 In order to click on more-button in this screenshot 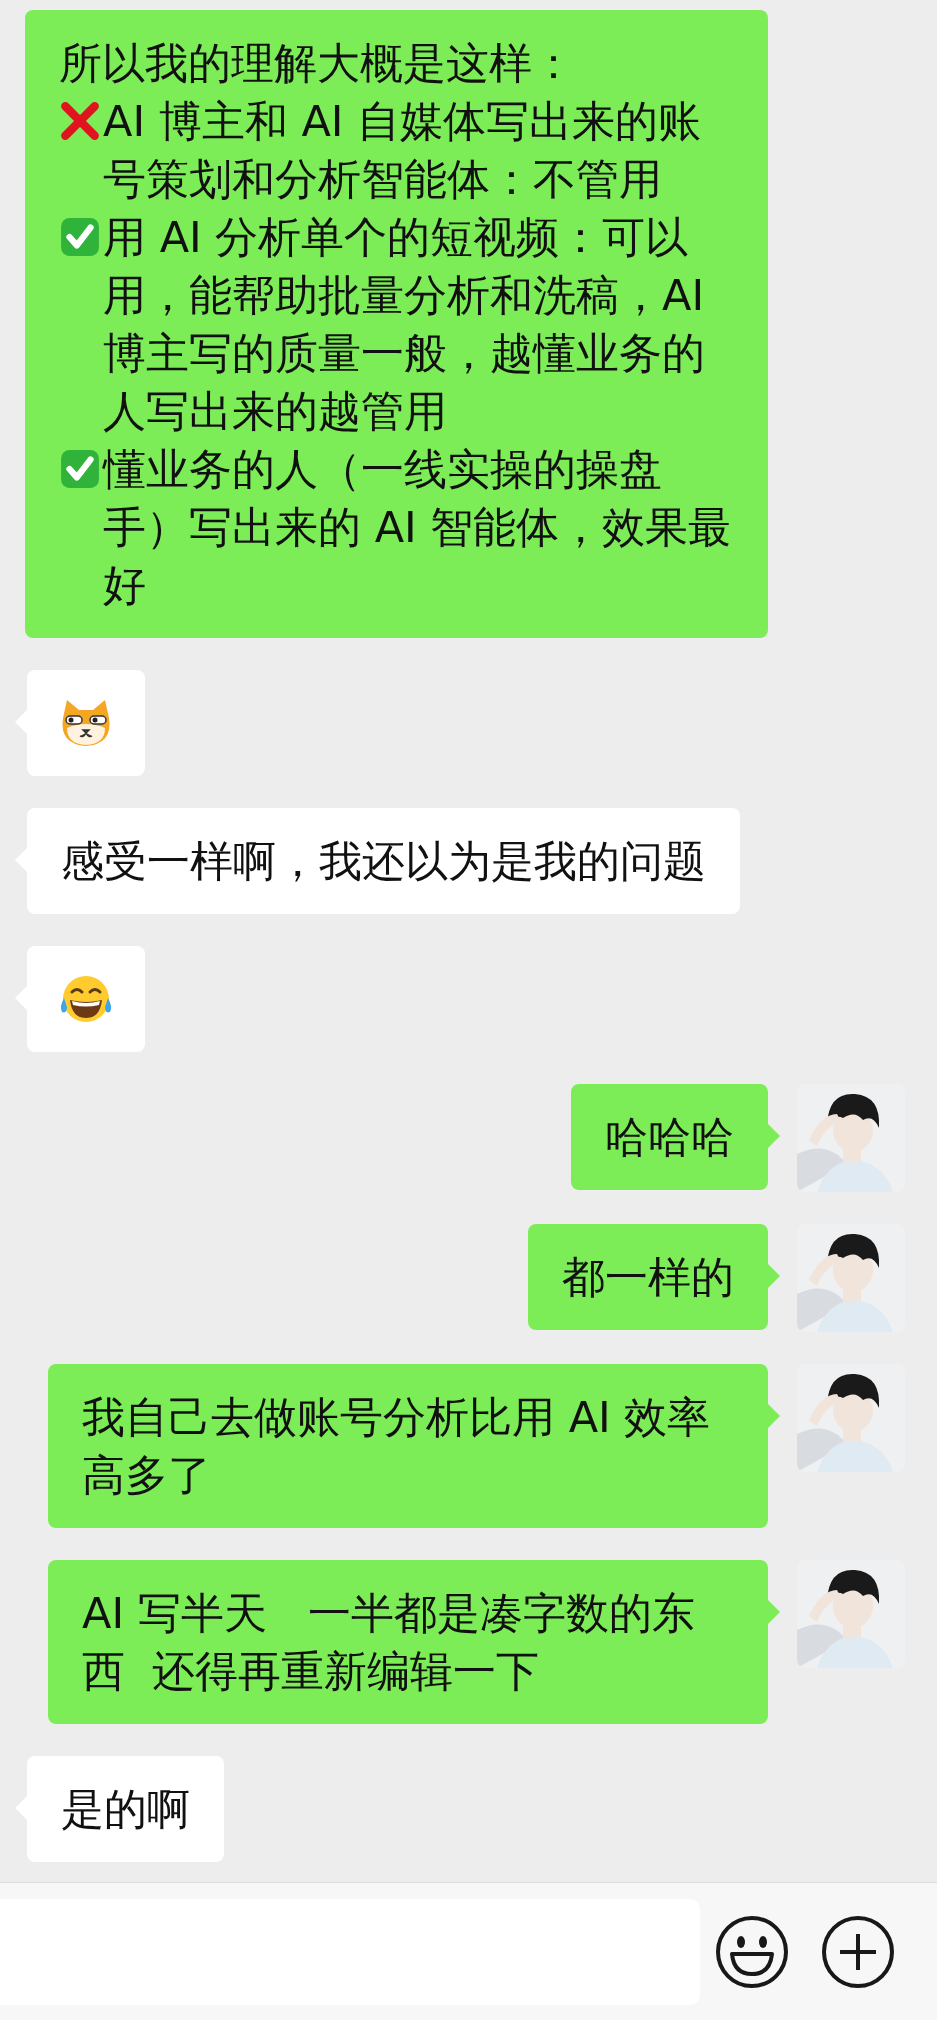, I will do `click(858, 1951)`.